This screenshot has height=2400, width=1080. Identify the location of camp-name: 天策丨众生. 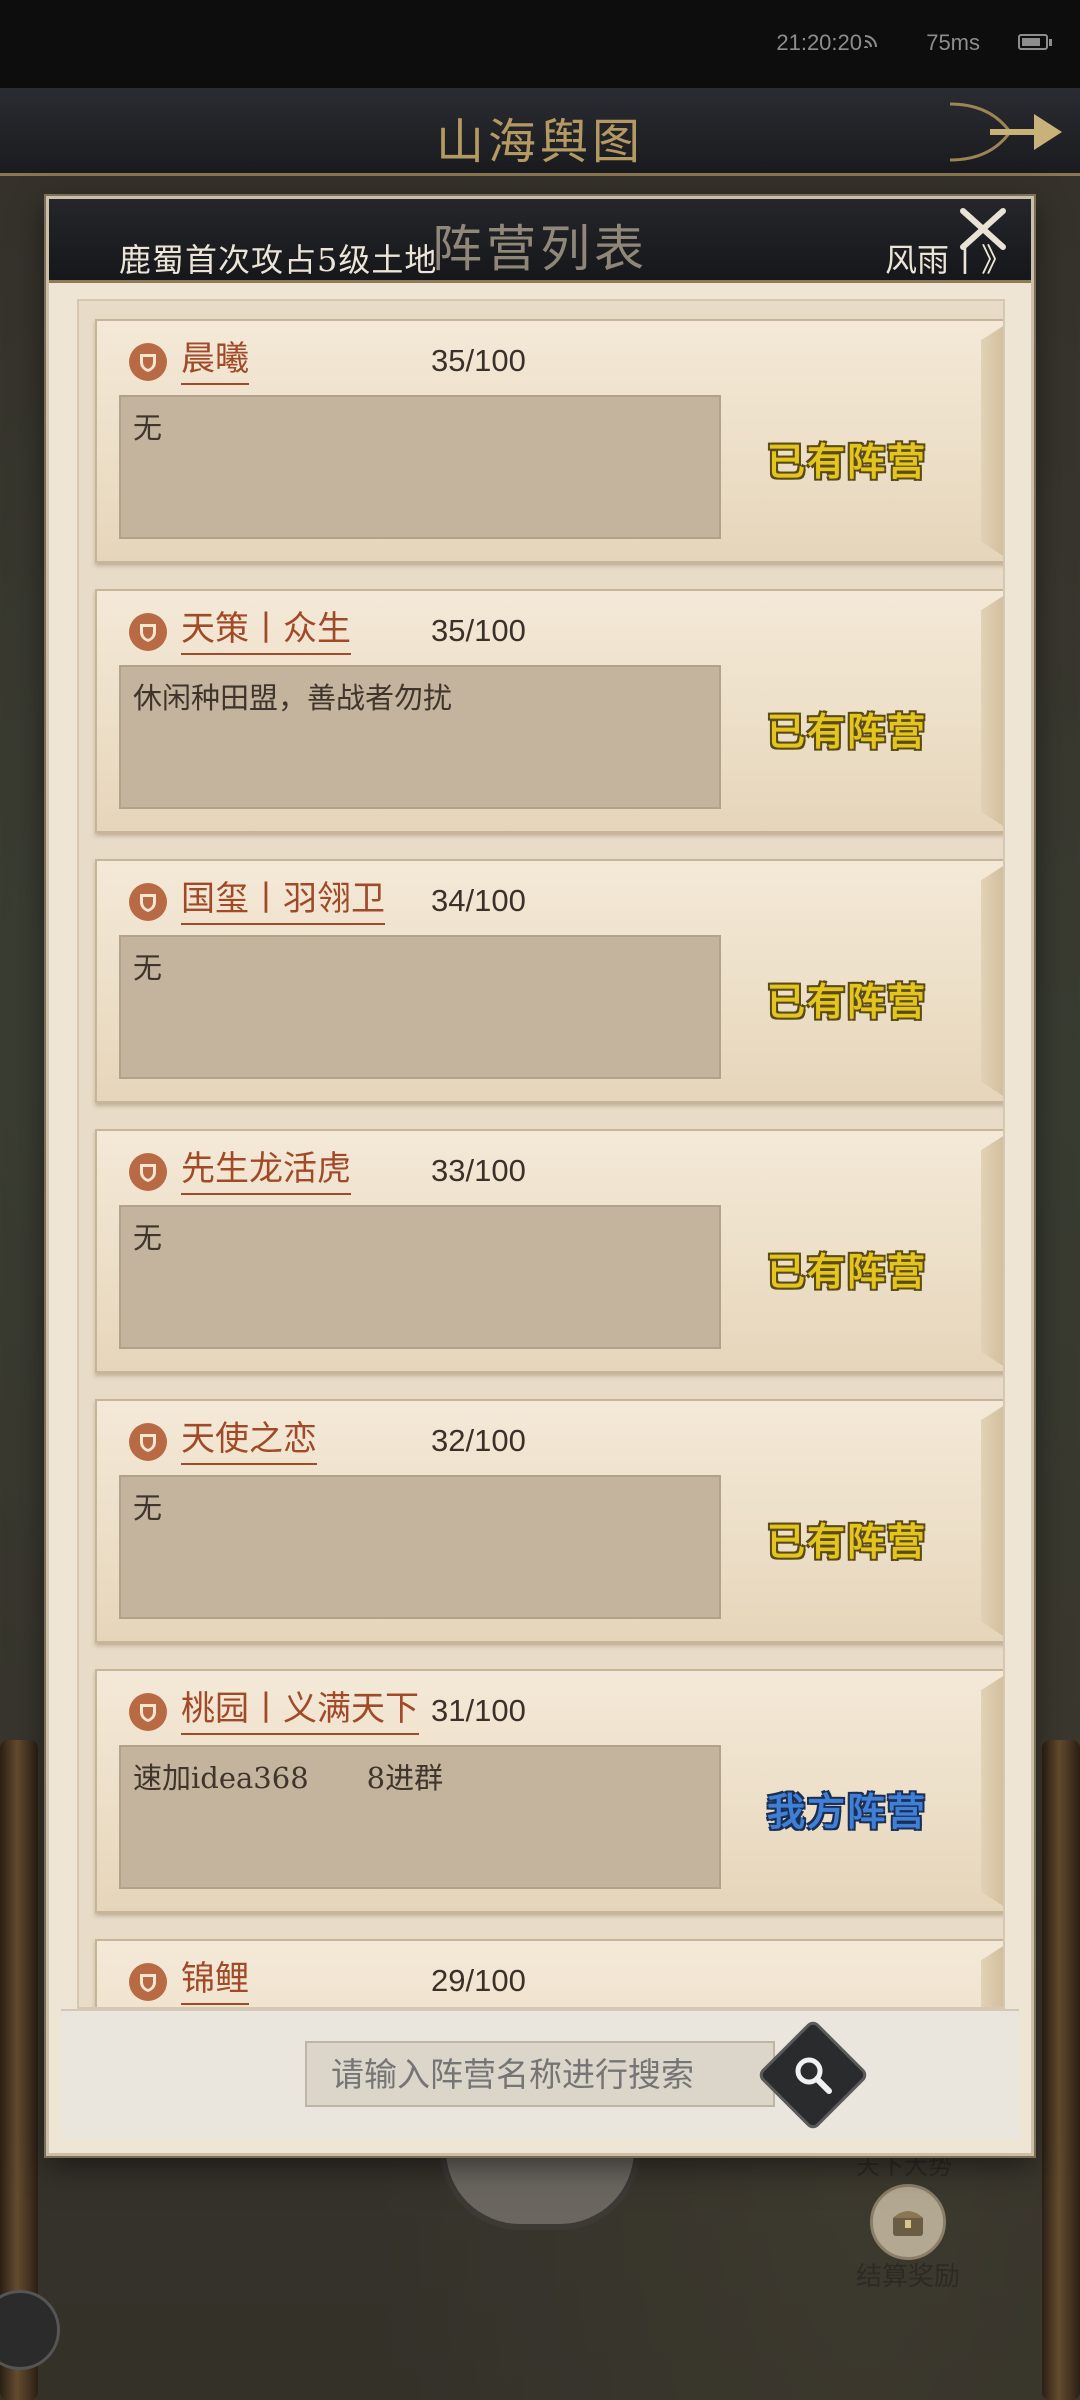
(266, 631).